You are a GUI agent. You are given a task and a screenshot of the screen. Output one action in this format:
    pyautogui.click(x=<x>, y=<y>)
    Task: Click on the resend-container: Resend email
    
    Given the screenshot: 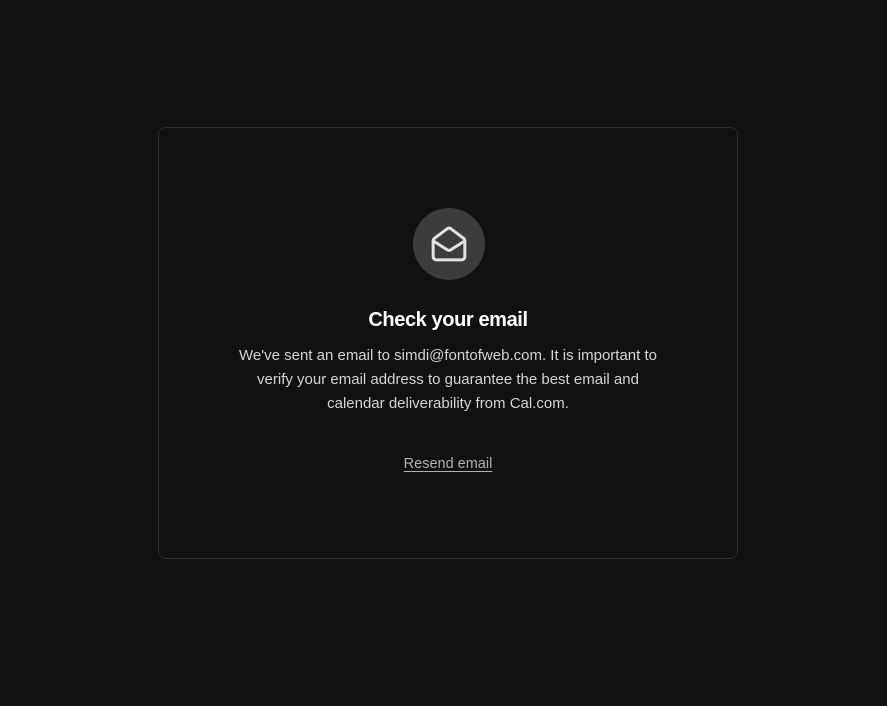 What is the action you would take?
    pyautogui.click(x=448, y=464)
    